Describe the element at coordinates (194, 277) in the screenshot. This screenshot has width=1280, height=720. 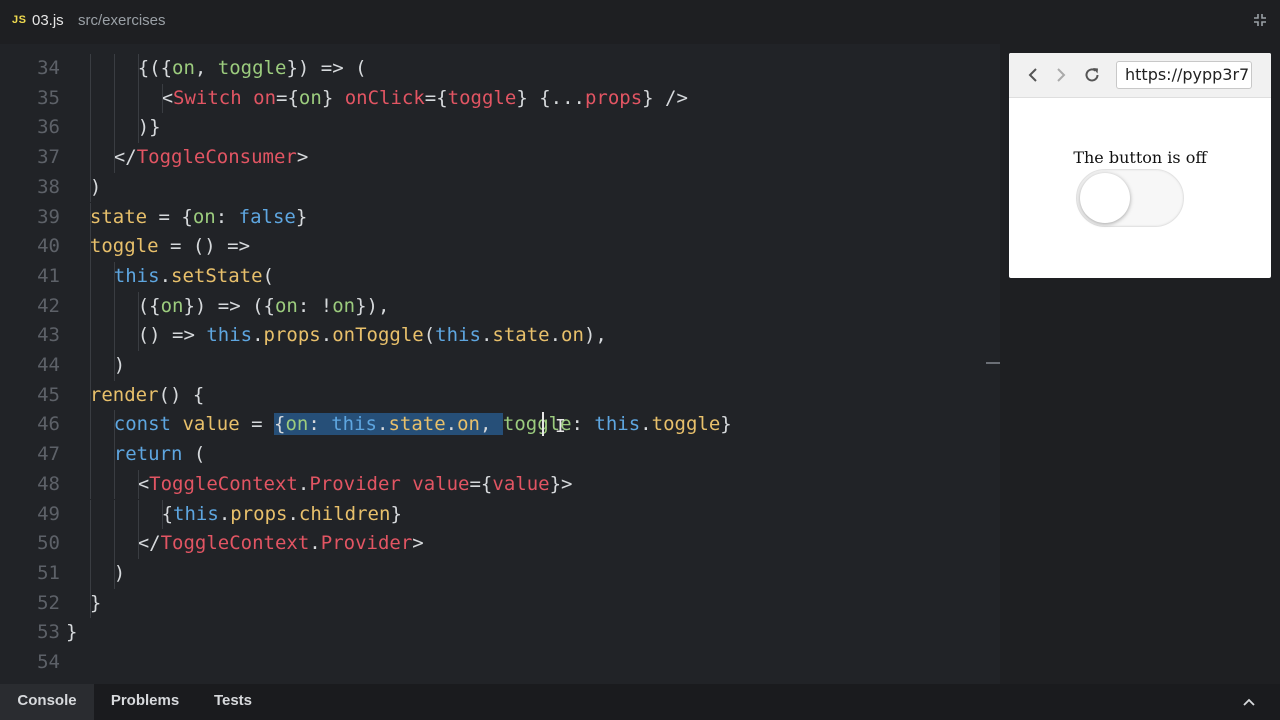
I see `code-text: this.setState(` at that location.